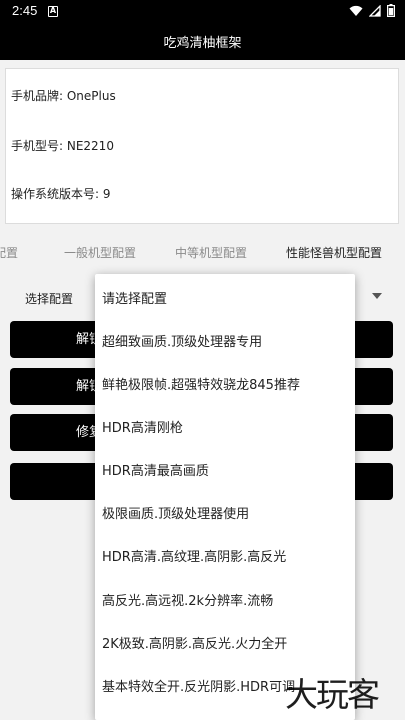 The width and height of the screenshot is (405, 720). What do you see at coordinates (53, 11) in the screenshot?
I see `notification-icon: A` at bounding box center [53, 11].